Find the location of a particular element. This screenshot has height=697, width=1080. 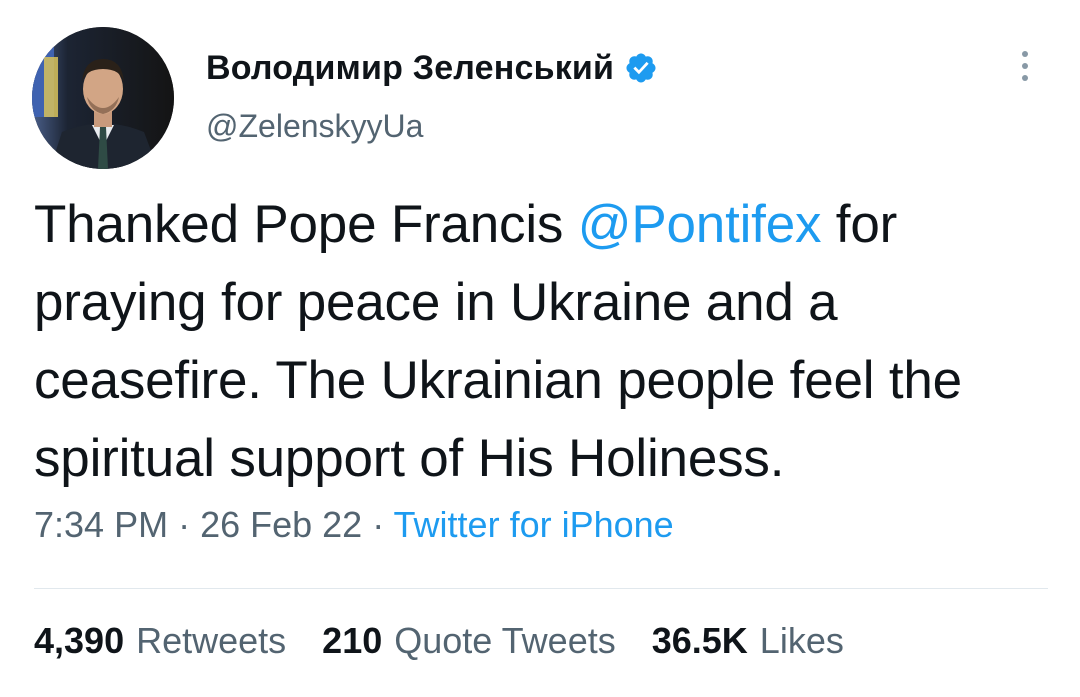

avatar-photo is located at coordinates (103, 98).